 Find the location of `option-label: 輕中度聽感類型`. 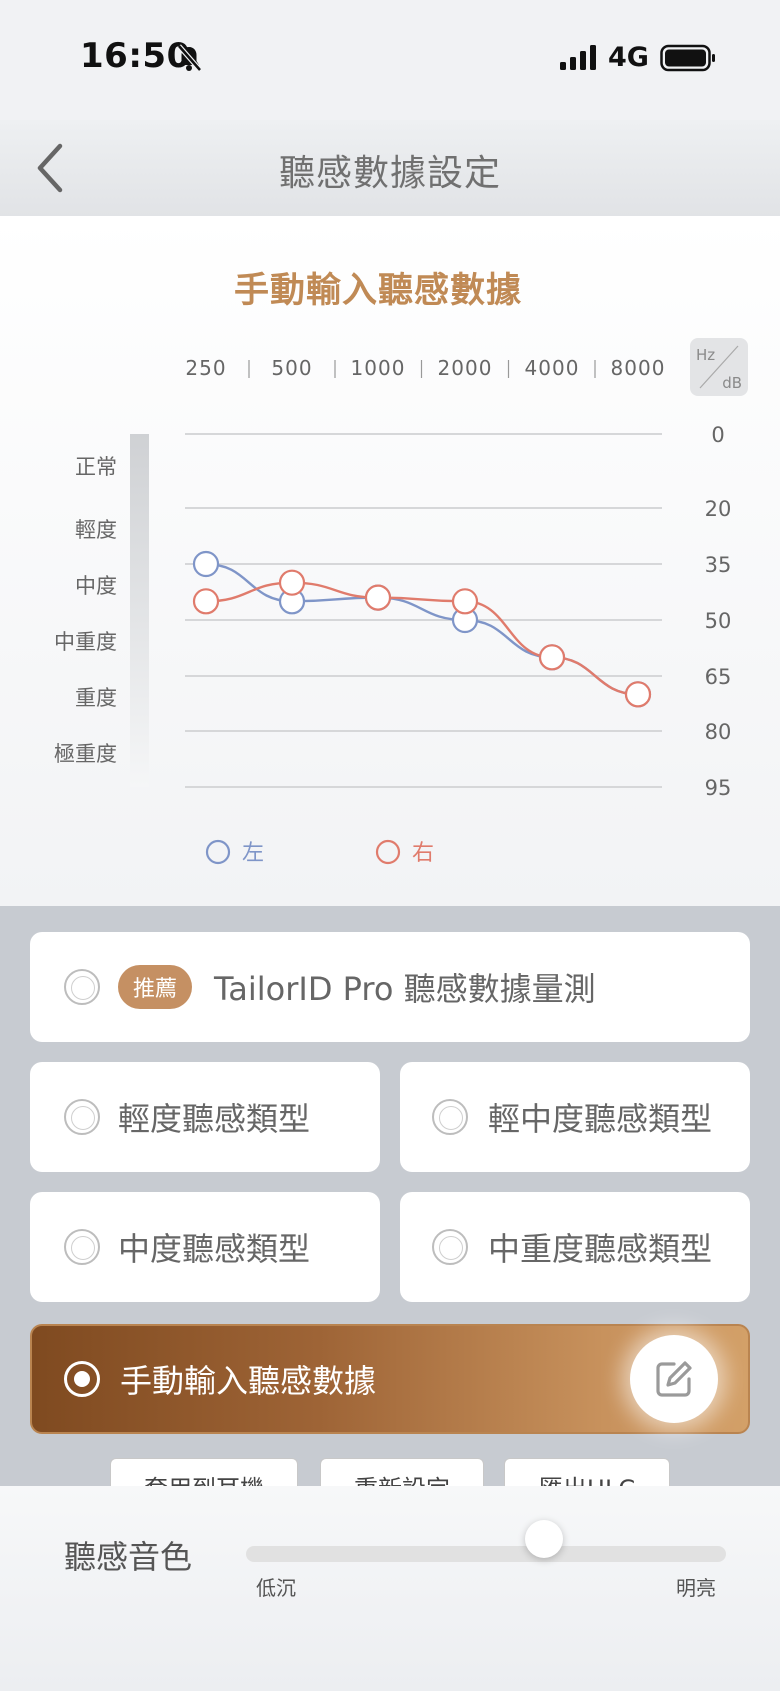

option-label: 輕中度聽感類型 is located at coordinates (600, 1119).